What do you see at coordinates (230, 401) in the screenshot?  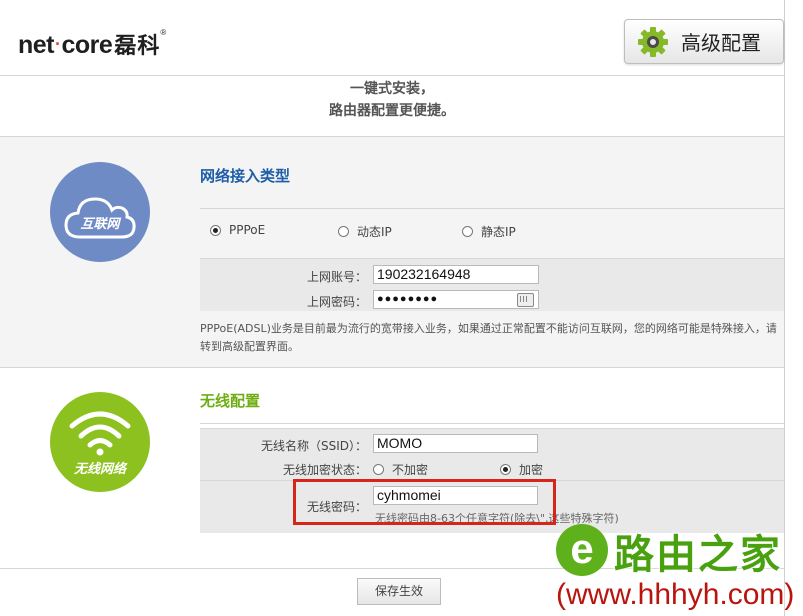 I see `wireless-config-title: 无线配置` at bounding box center [230, 401].